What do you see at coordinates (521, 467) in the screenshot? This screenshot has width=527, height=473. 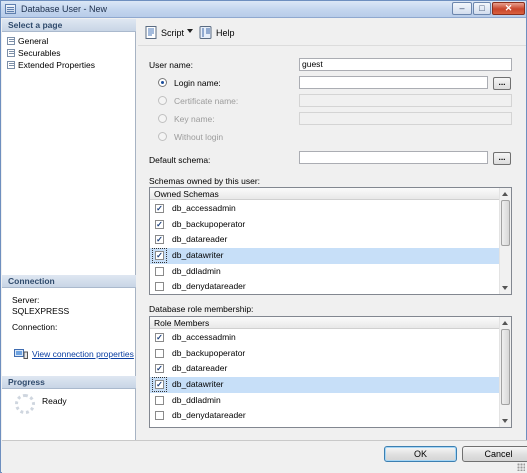 I see `resize-grip-icon` at bounding box center [521, 467].